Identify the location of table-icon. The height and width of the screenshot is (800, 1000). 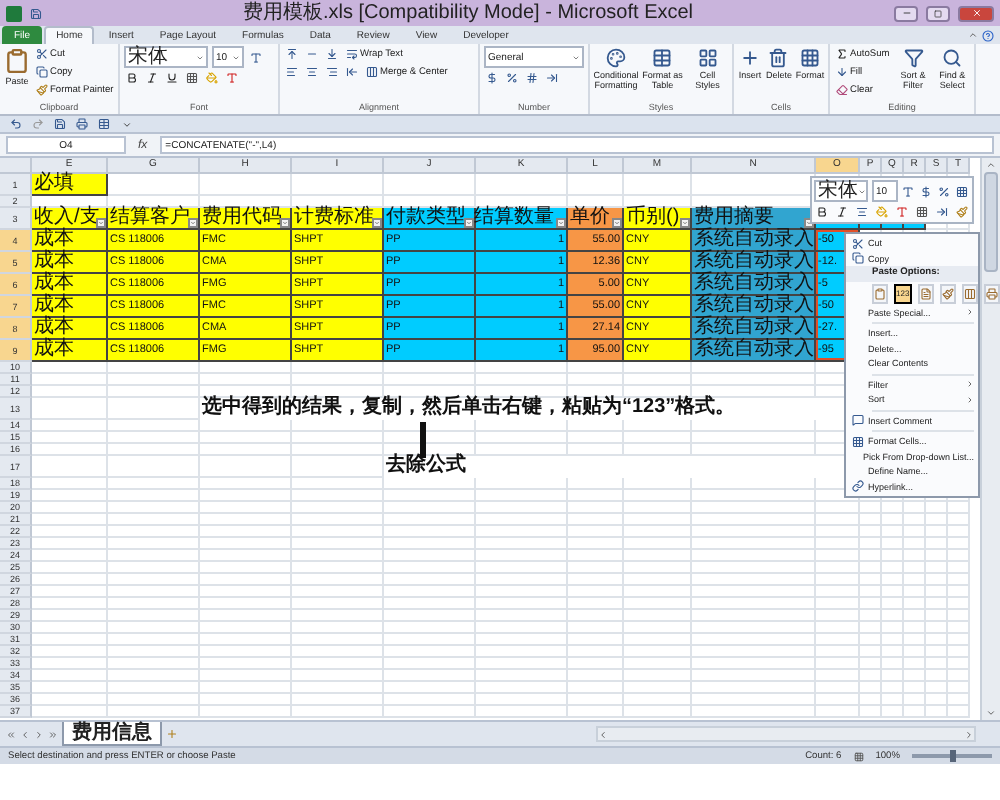
(104, 124).